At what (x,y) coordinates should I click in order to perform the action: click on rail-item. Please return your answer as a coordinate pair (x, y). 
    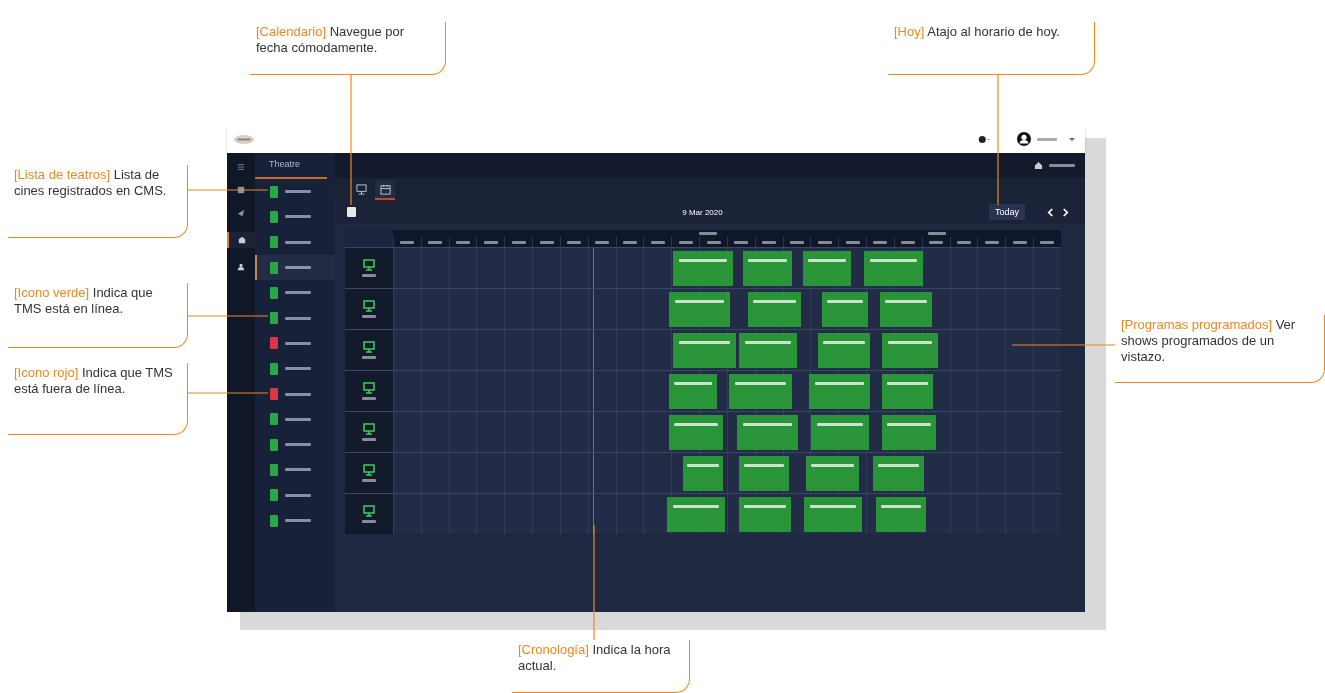
    Looking at the image, I should click on (241, 240).